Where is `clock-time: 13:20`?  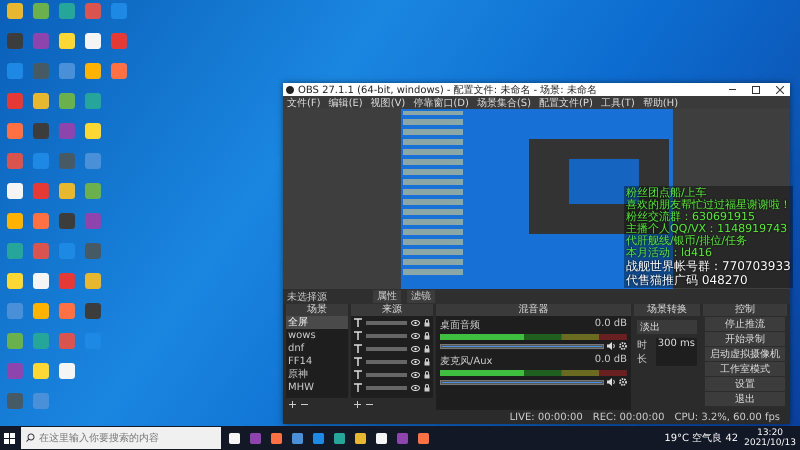 clock-time: 13:20 is located at coordinates (770, 433).